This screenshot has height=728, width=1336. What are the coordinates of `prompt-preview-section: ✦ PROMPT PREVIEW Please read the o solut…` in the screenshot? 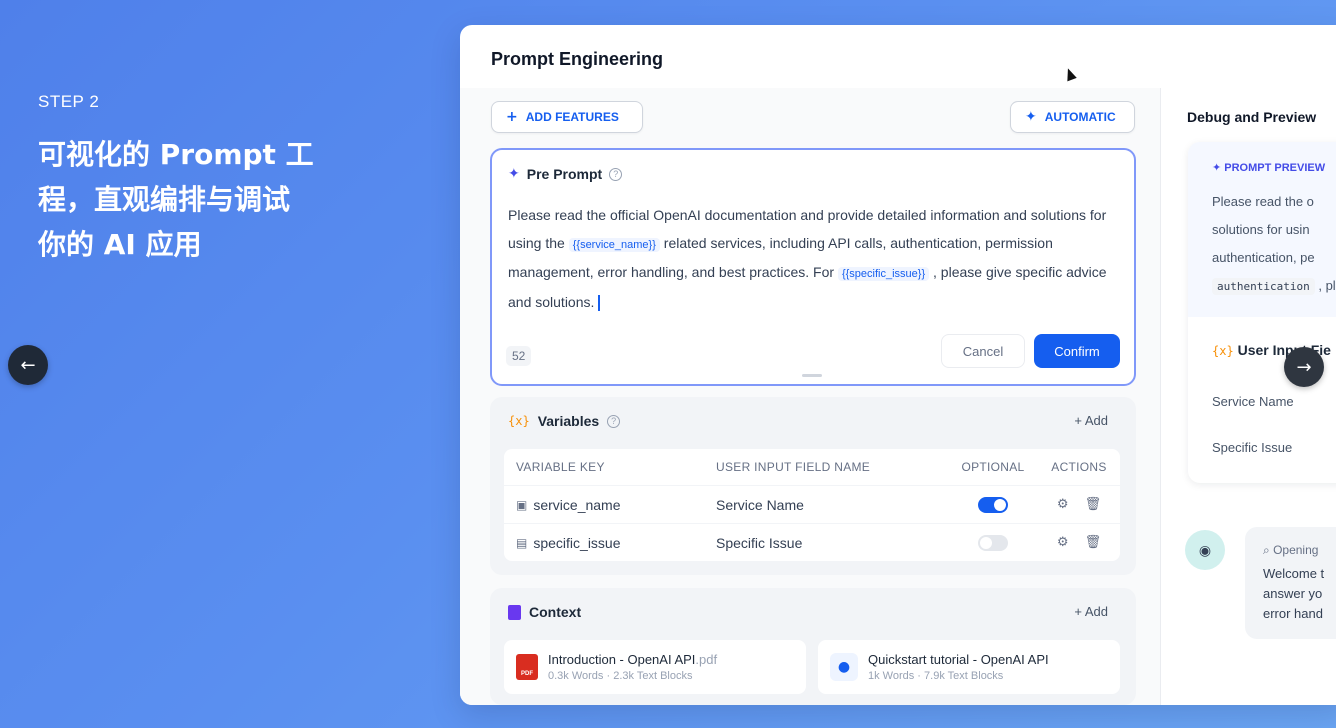 It's located at (1262, 229).